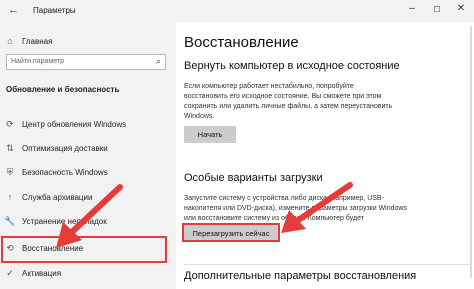 The height and width of the screenshot is (289, 474). What do you see at coordinates (204, 215) in the screenshot?
I see `annotation-arrows` at bounding box center [204, 215].